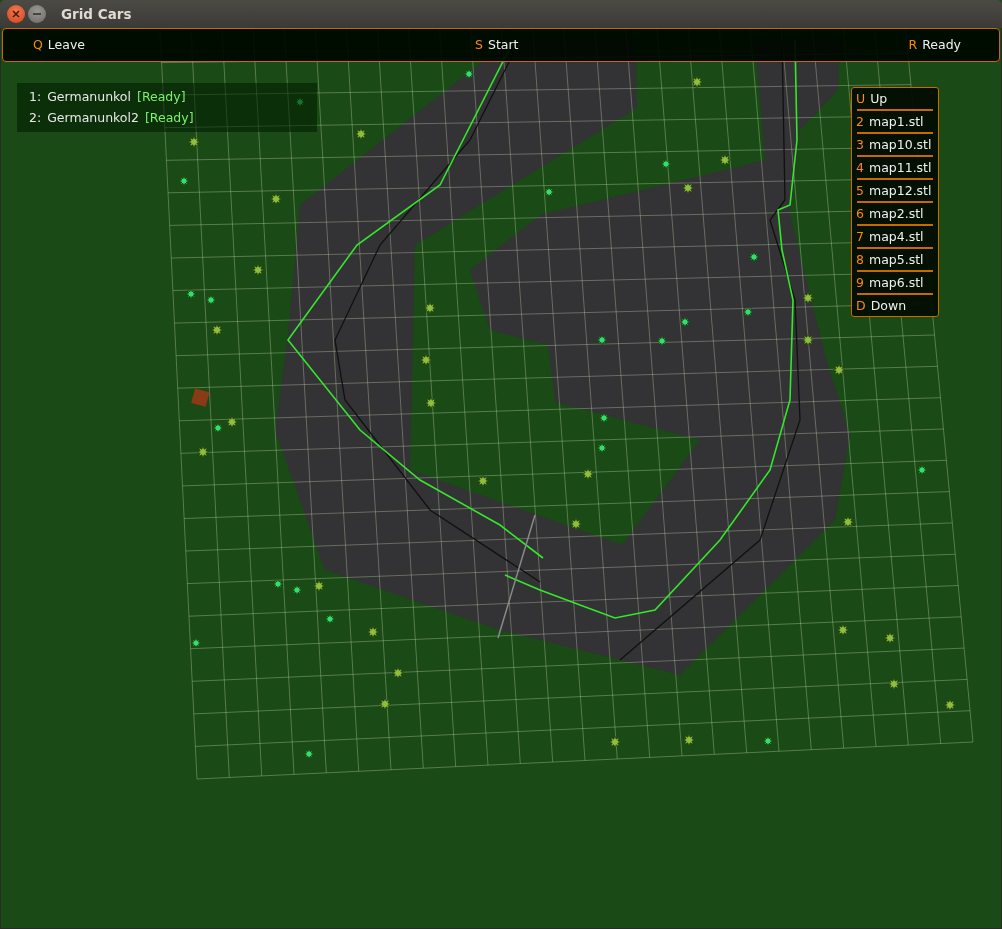 This screenshot has height=929, width=1002. Describe the element at coordinates (59, 45) in the screenshot. I see `menu-action-button: Q Leave` at that location.